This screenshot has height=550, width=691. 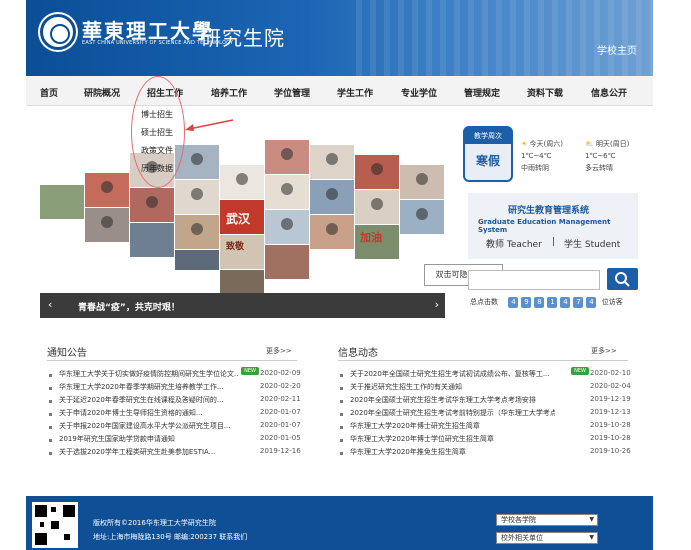 What do you see at coordinates (49, 92) in the screenshot?
I see `nav-home: 首页` at bounding box center [49, 92].